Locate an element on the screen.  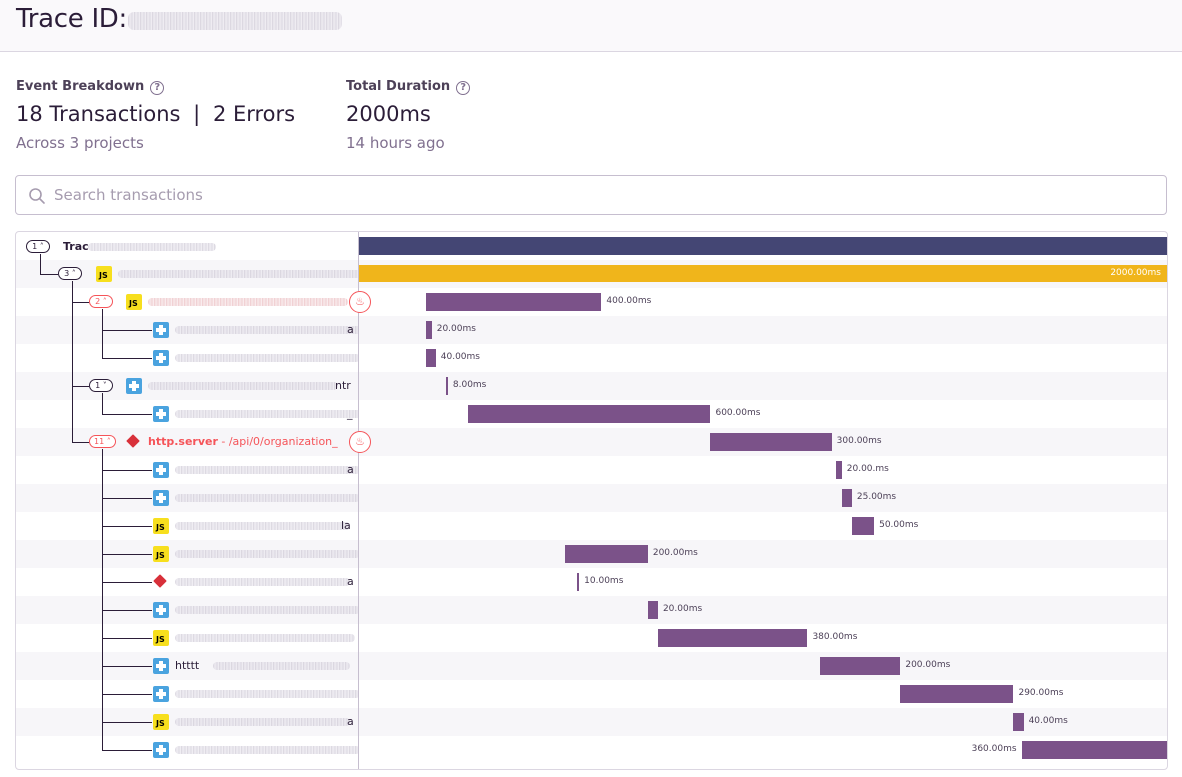
transaction-row: JS 200.00ms is located at coordinates (591, 554).